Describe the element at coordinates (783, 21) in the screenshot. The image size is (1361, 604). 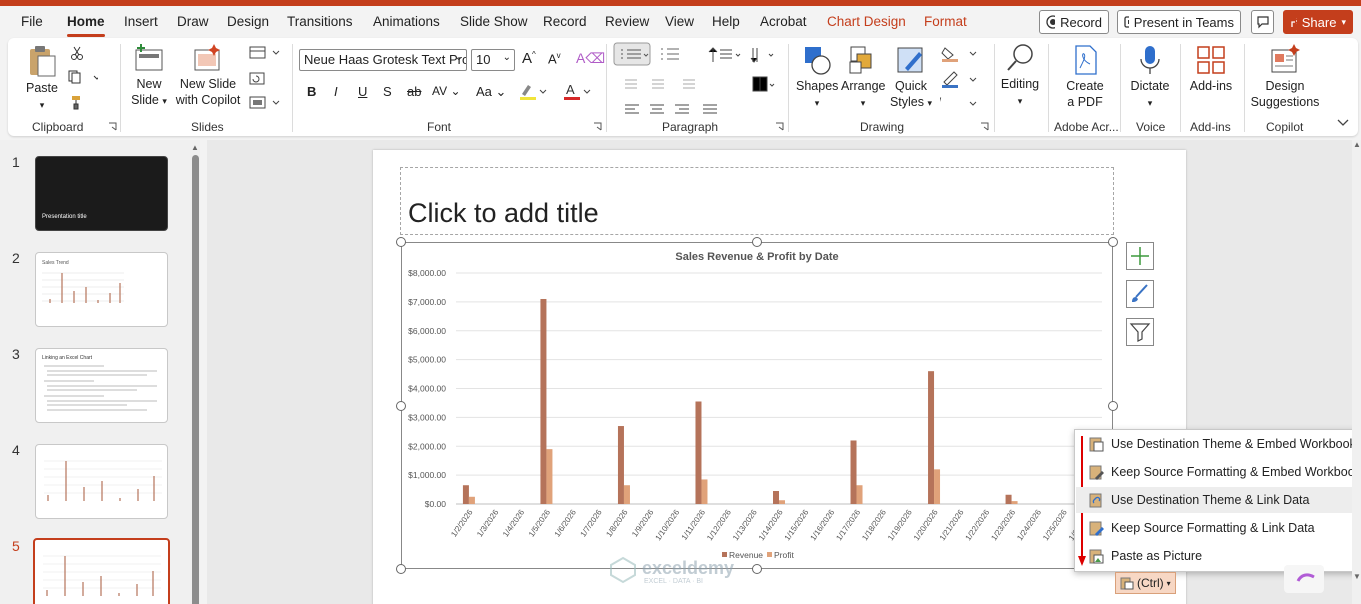
I see `tab-acrobat: Acrobat` at that location.